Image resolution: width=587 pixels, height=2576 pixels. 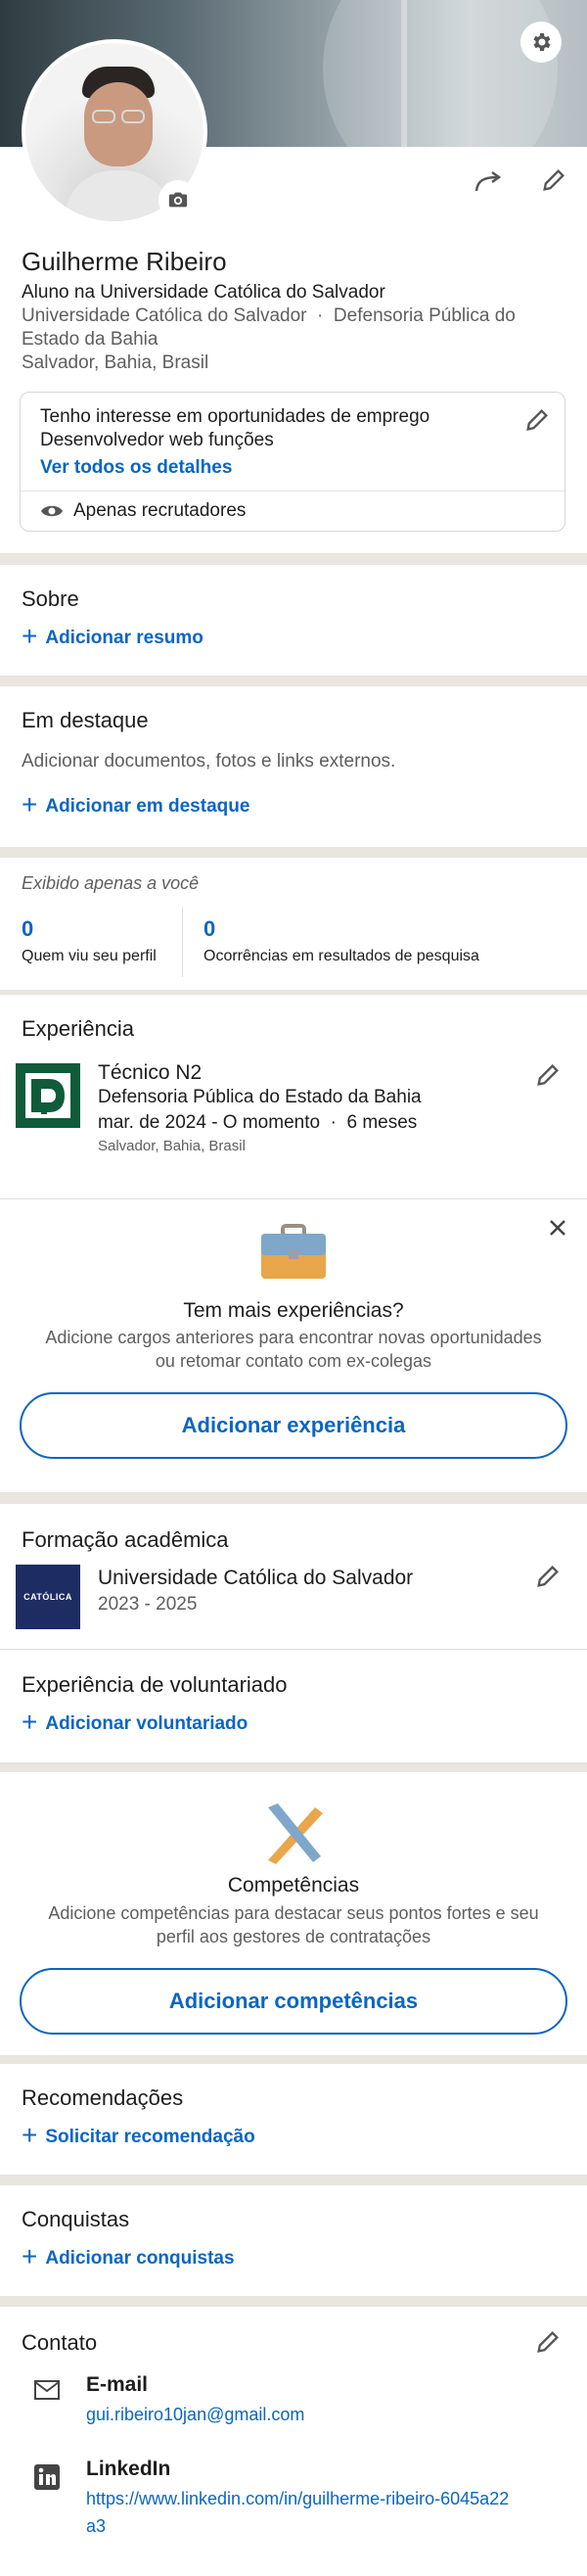 I want to click on visibility-label: Apenas recrutadores, so click(x=160, y=510).